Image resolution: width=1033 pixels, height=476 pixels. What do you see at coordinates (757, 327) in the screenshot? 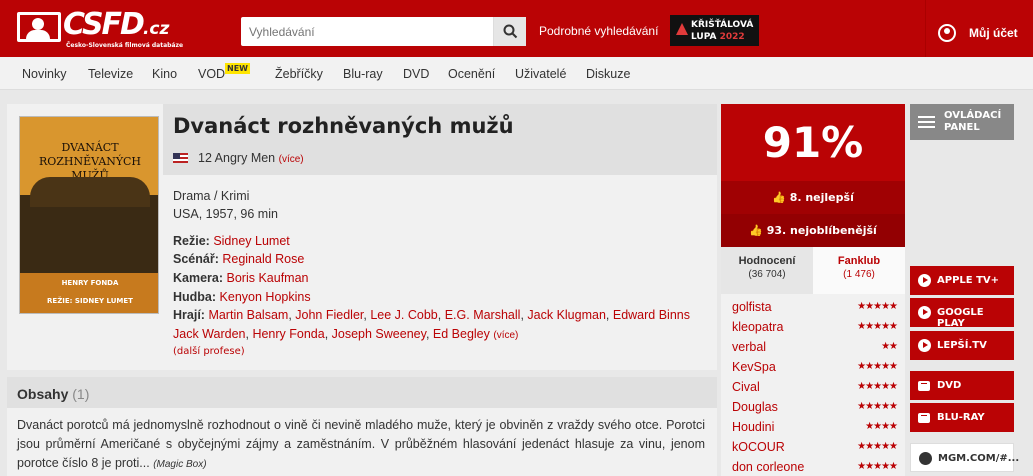
I see `user-name-link: kleopatra` at bounding box center [757, 327].